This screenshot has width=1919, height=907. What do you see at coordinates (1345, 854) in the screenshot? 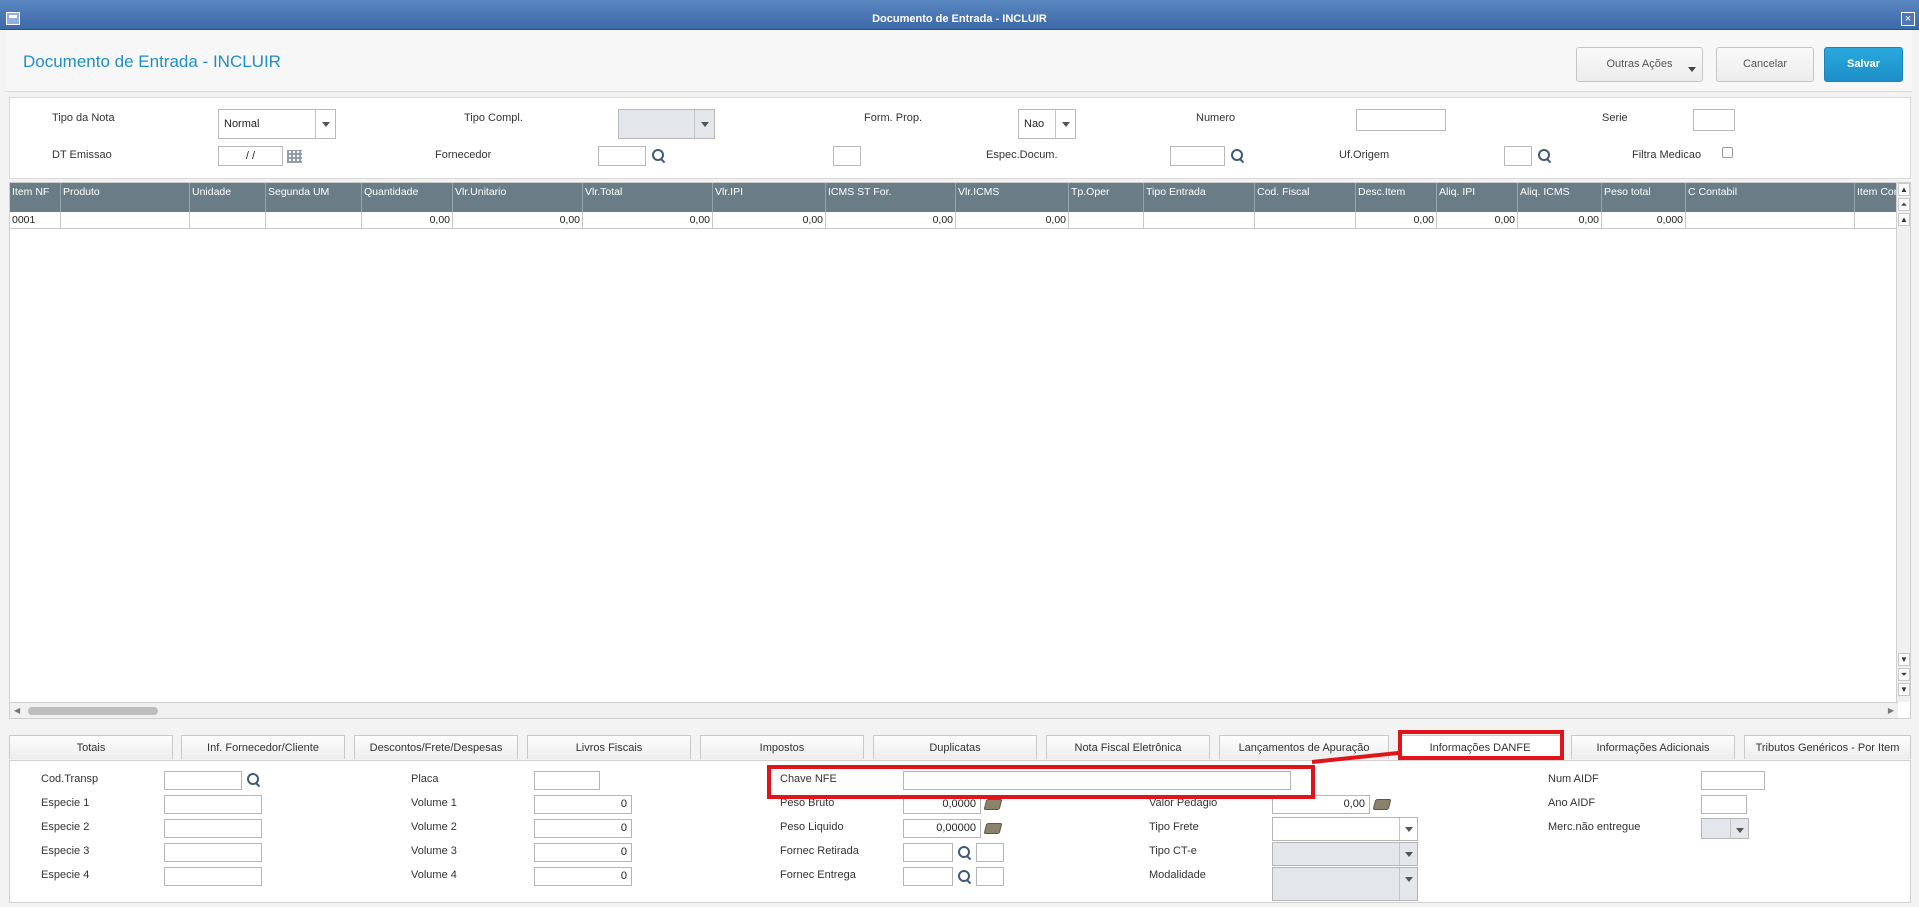
I see `tipo-cte-select` at bounding box center [1345, 854].